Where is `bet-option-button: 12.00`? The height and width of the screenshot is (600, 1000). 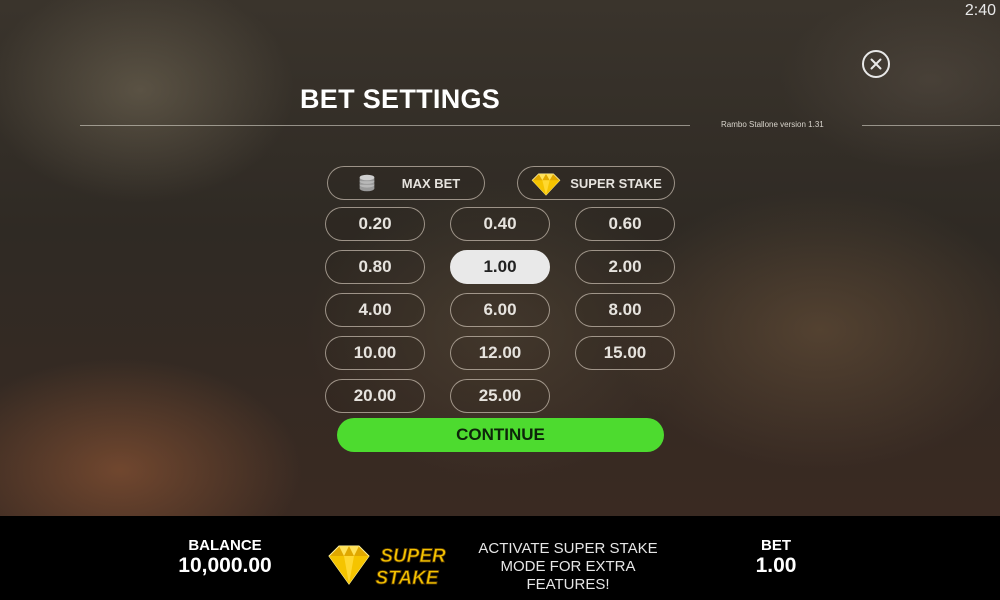
bet-option-button: 12.00 is located at coordinates (500, 353).